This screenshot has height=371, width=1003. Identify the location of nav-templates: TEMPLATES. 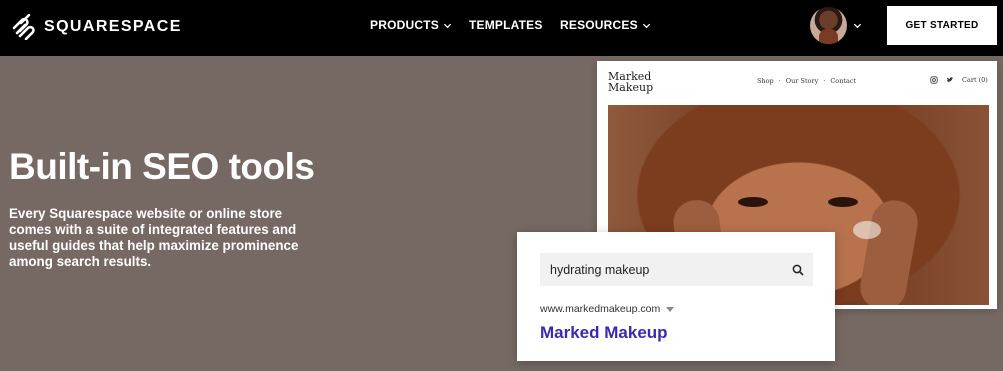
(506, 25).